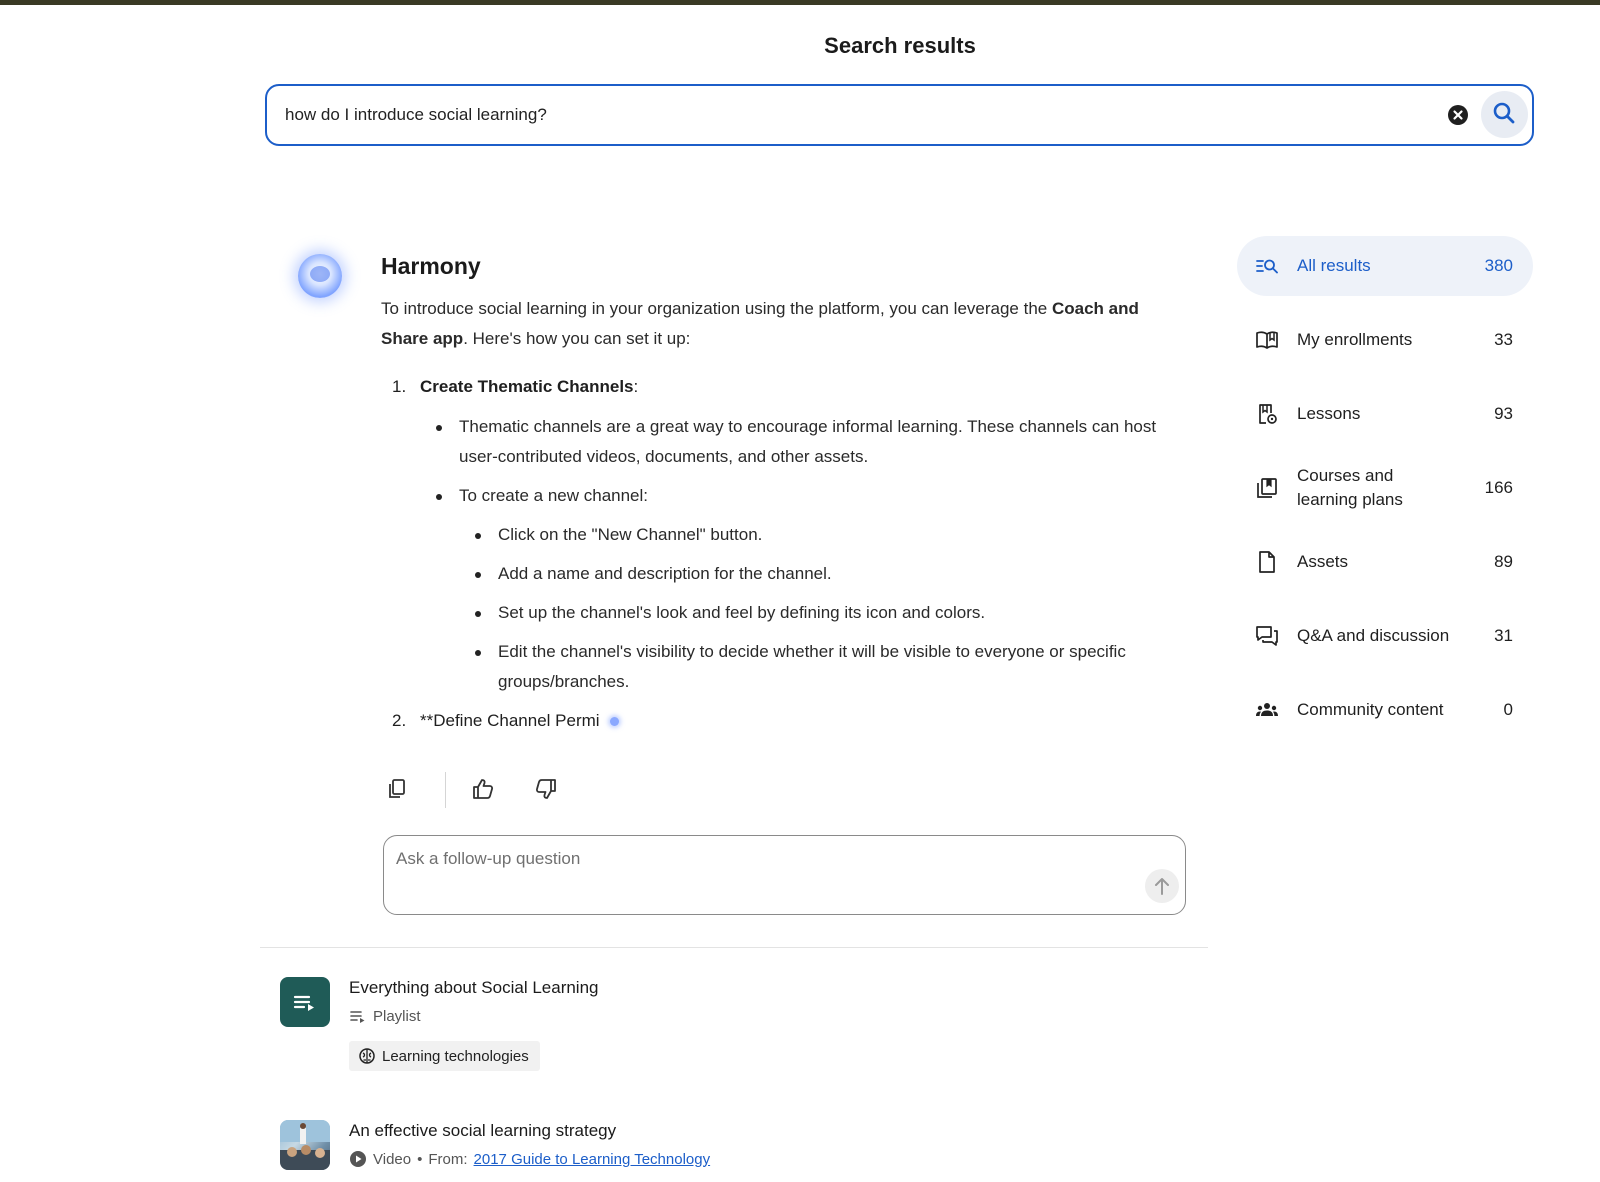 The width and height of the screenshot is (1600, 1182). What do you see at coordinates (1503, 413) in the screenshot?
I see `filter-count: 93` at bounding box center [1503, 413].